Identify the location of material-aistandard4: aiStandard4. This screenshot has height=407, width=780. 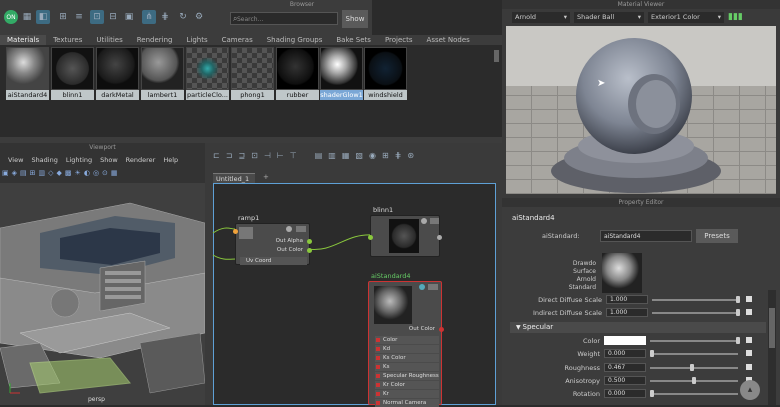
(27, 73).